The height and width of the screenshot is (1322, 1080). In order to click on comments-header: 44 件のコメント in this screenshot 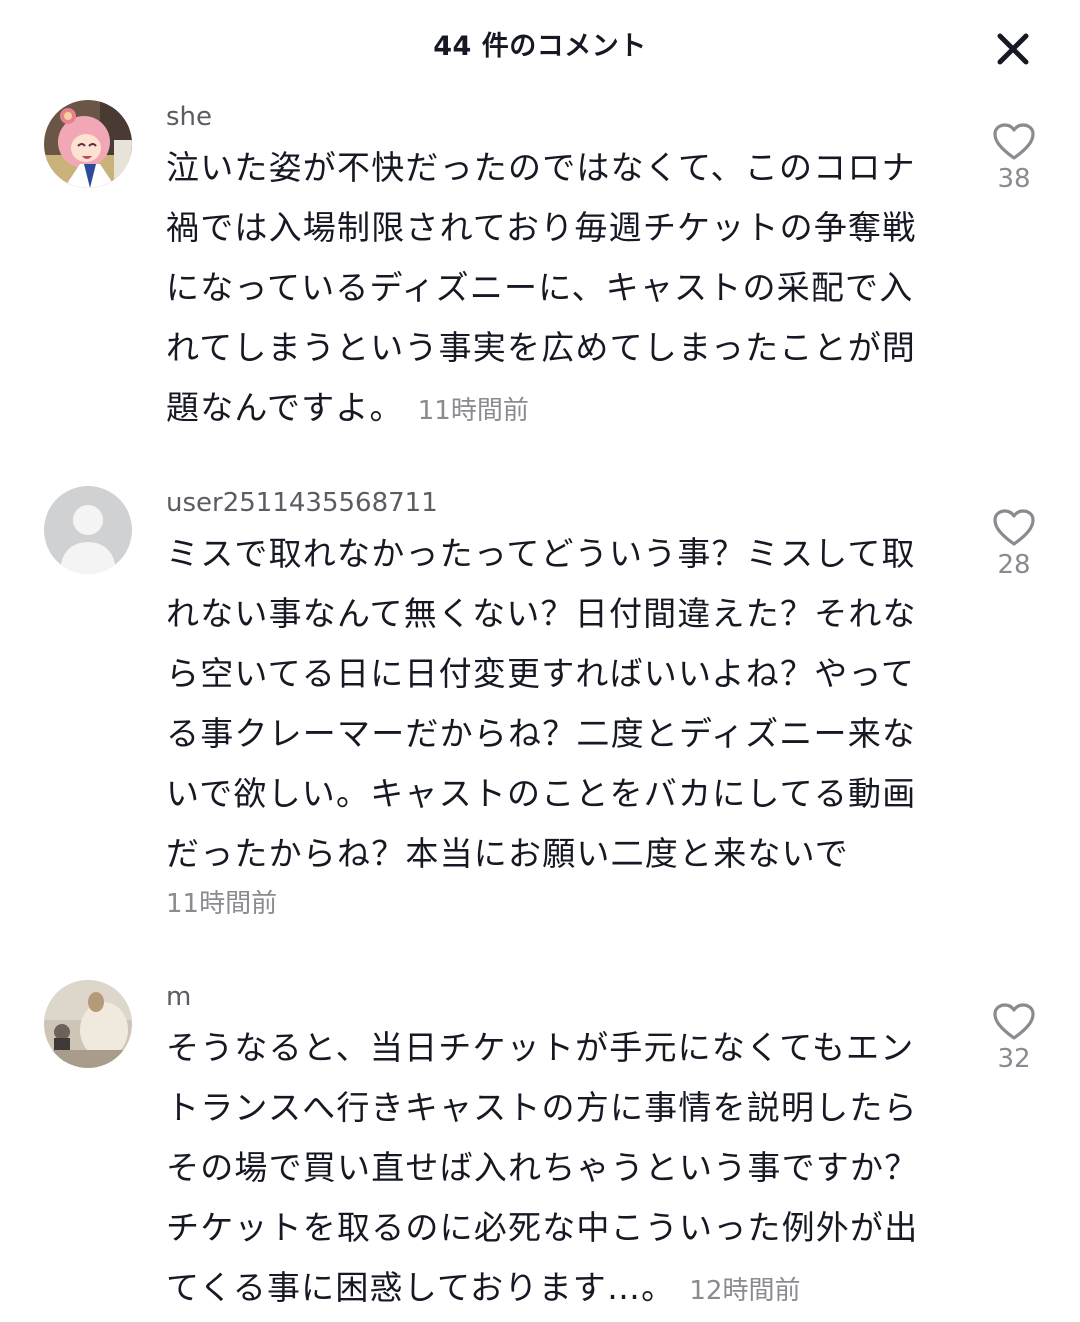, I will do `click(540, 45)`.